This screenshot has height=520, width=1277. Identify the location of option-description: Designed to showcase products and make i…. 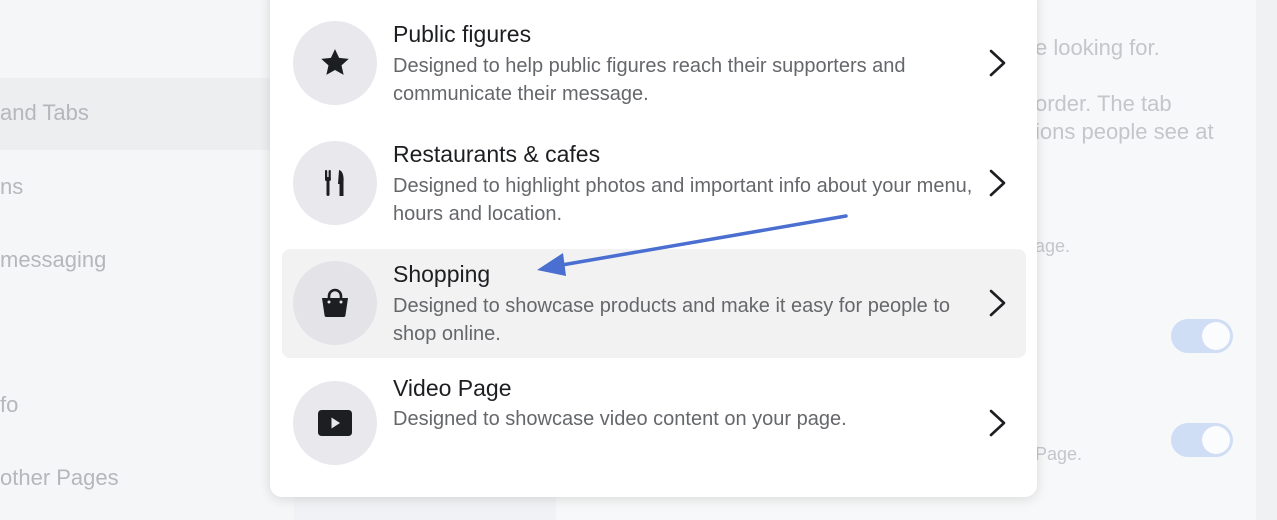
(671, 320).